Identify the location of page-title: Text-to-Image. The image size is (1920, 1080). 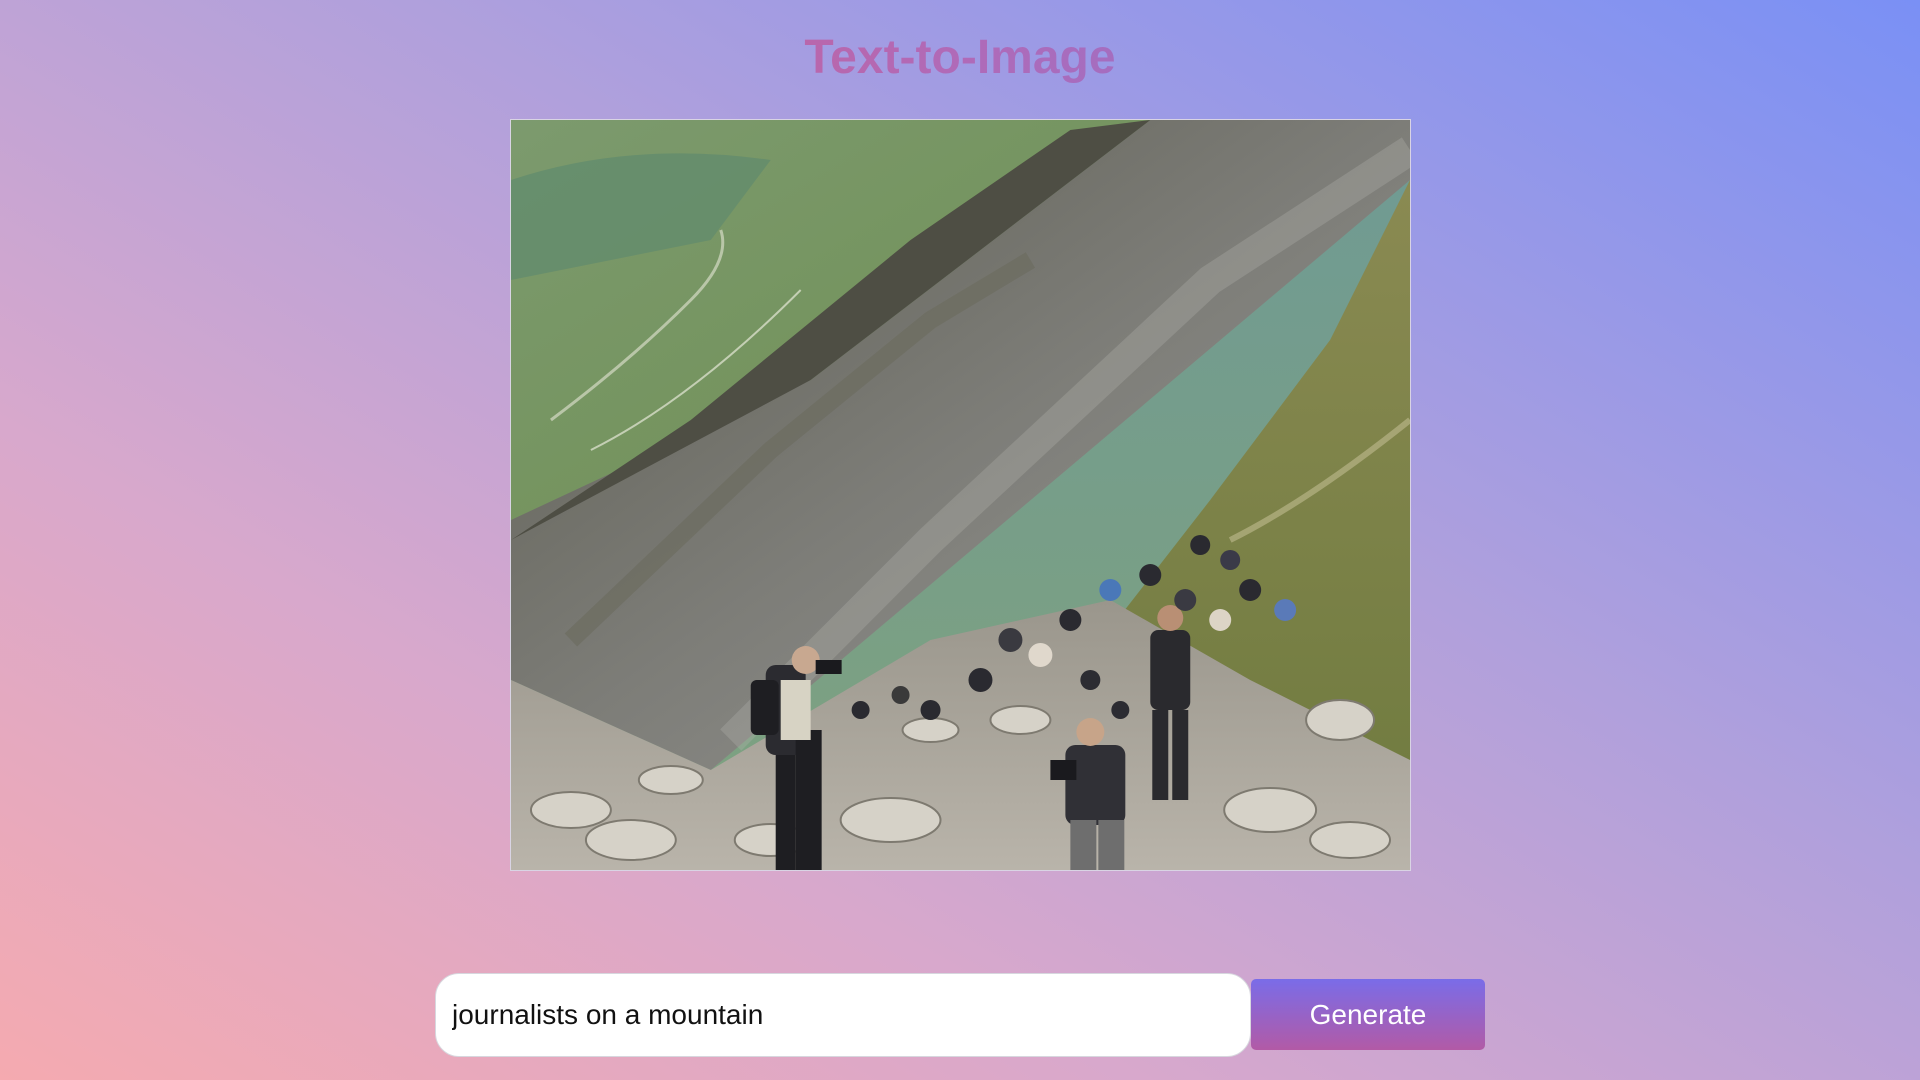
(960, 58).